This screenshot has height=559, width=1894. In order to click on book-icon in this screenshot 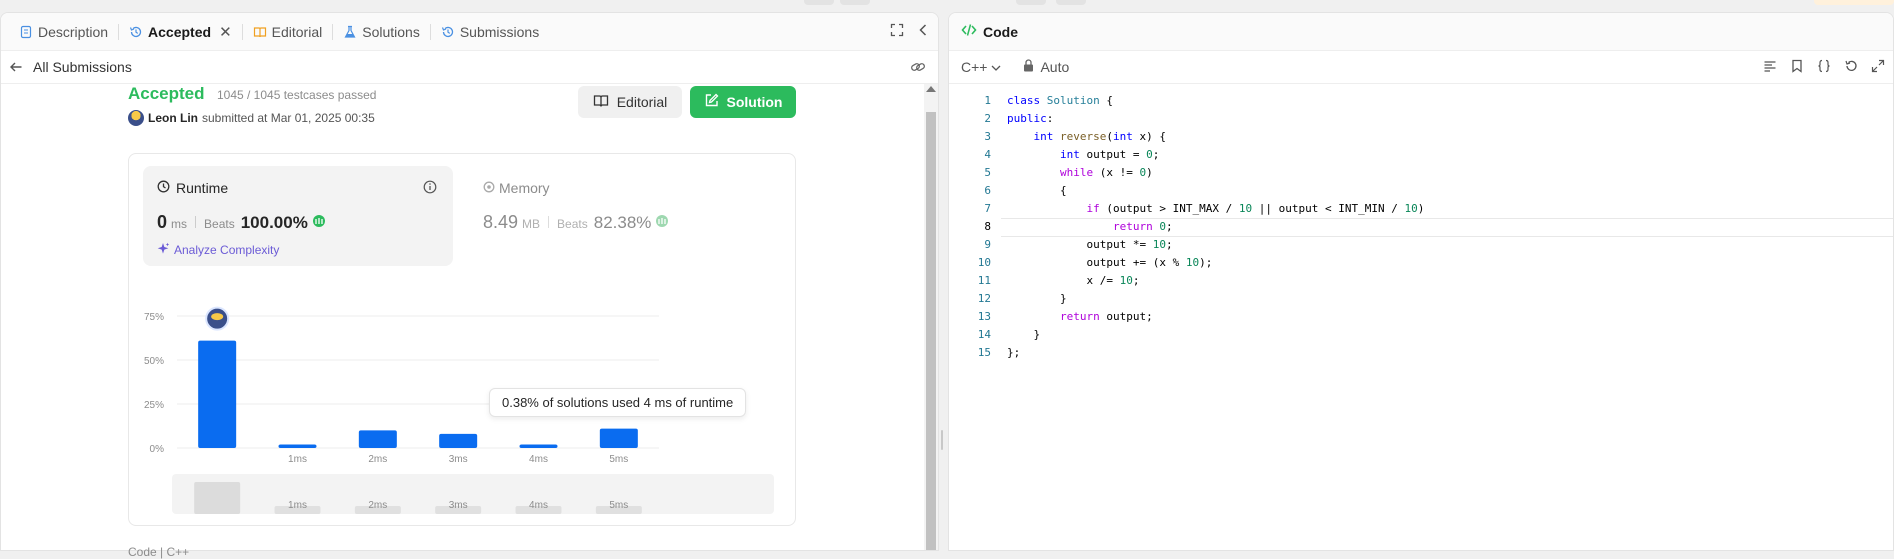, I will do `click(260, 32)`.